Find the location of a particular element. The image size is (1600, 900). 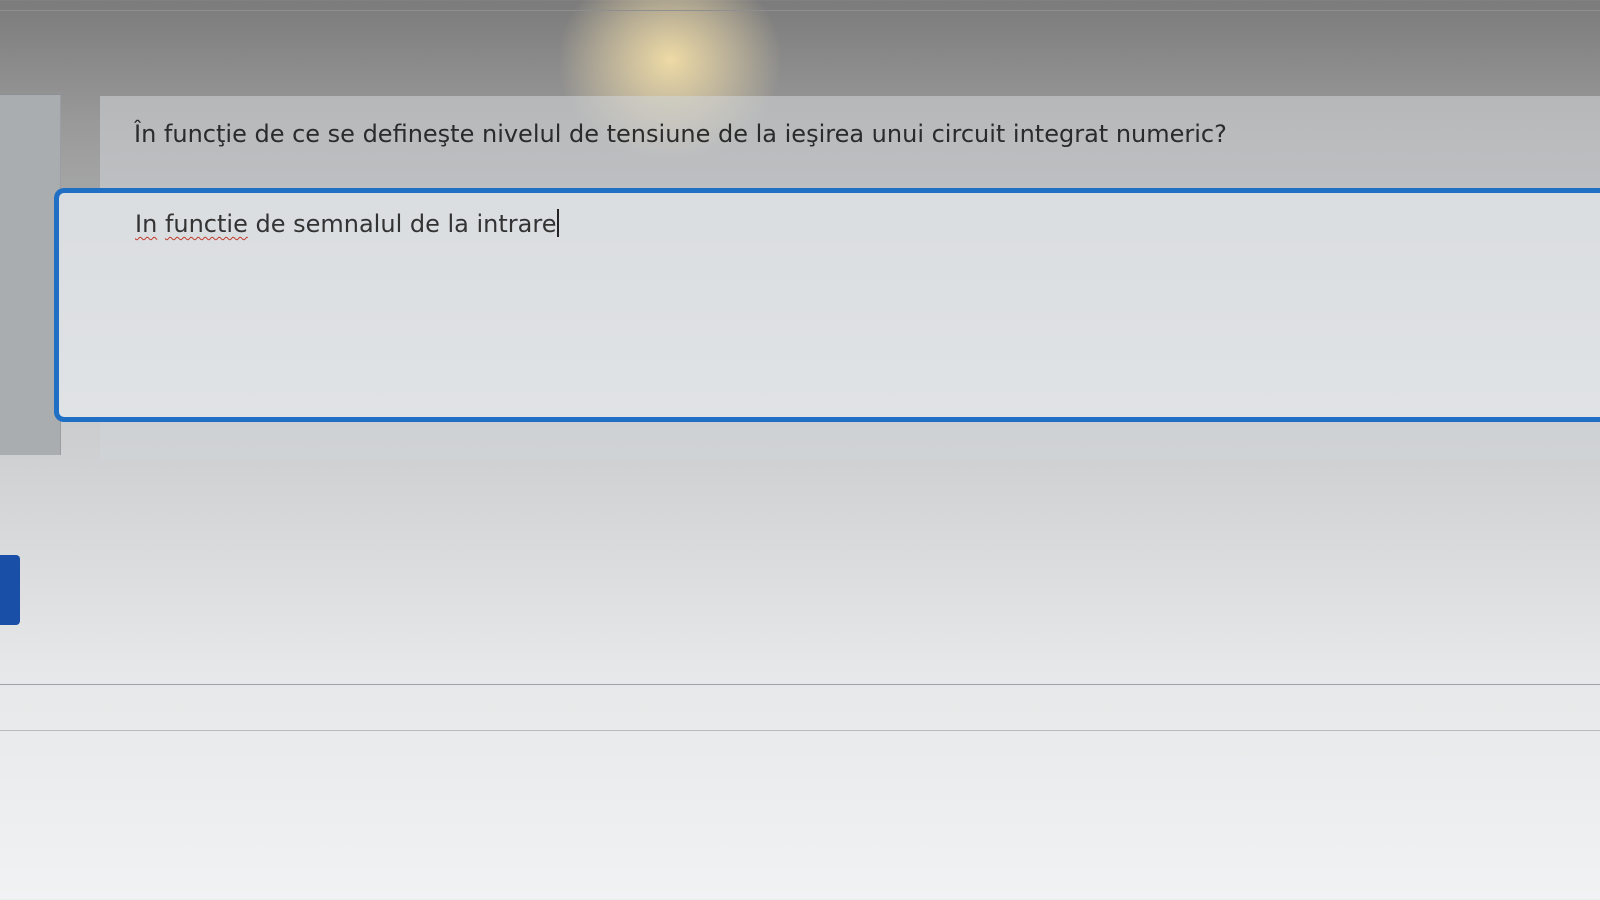

answer-text-rest: de semnalul de la intrare is located at coordinates (402, 224).